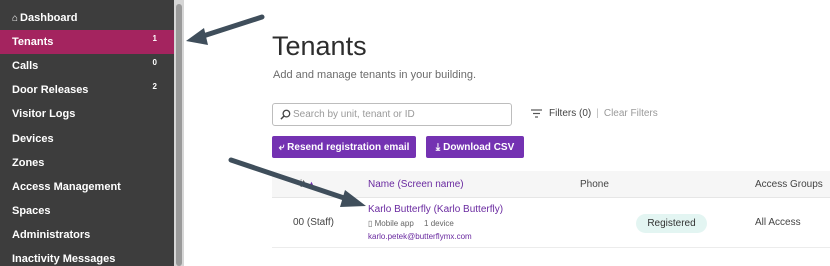  I want to click on sidebar-item-inactivity-messages: Inactivity Messages, so click(87, 256).